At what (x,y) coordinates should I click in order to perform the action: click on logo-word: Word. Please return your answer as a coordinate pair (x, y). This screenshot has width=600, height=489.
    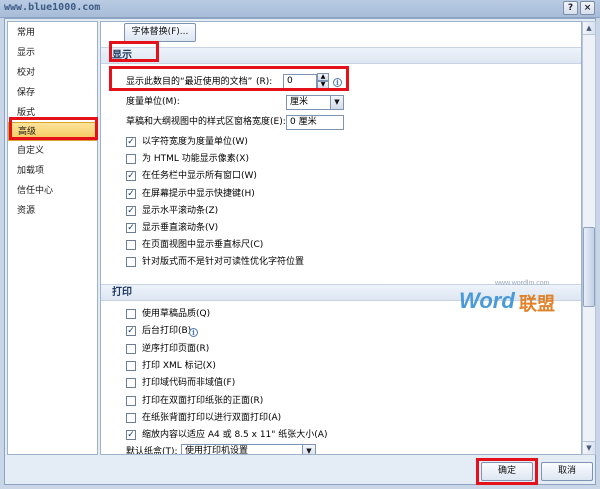
    Looking at the image, I should click on (487, 300).